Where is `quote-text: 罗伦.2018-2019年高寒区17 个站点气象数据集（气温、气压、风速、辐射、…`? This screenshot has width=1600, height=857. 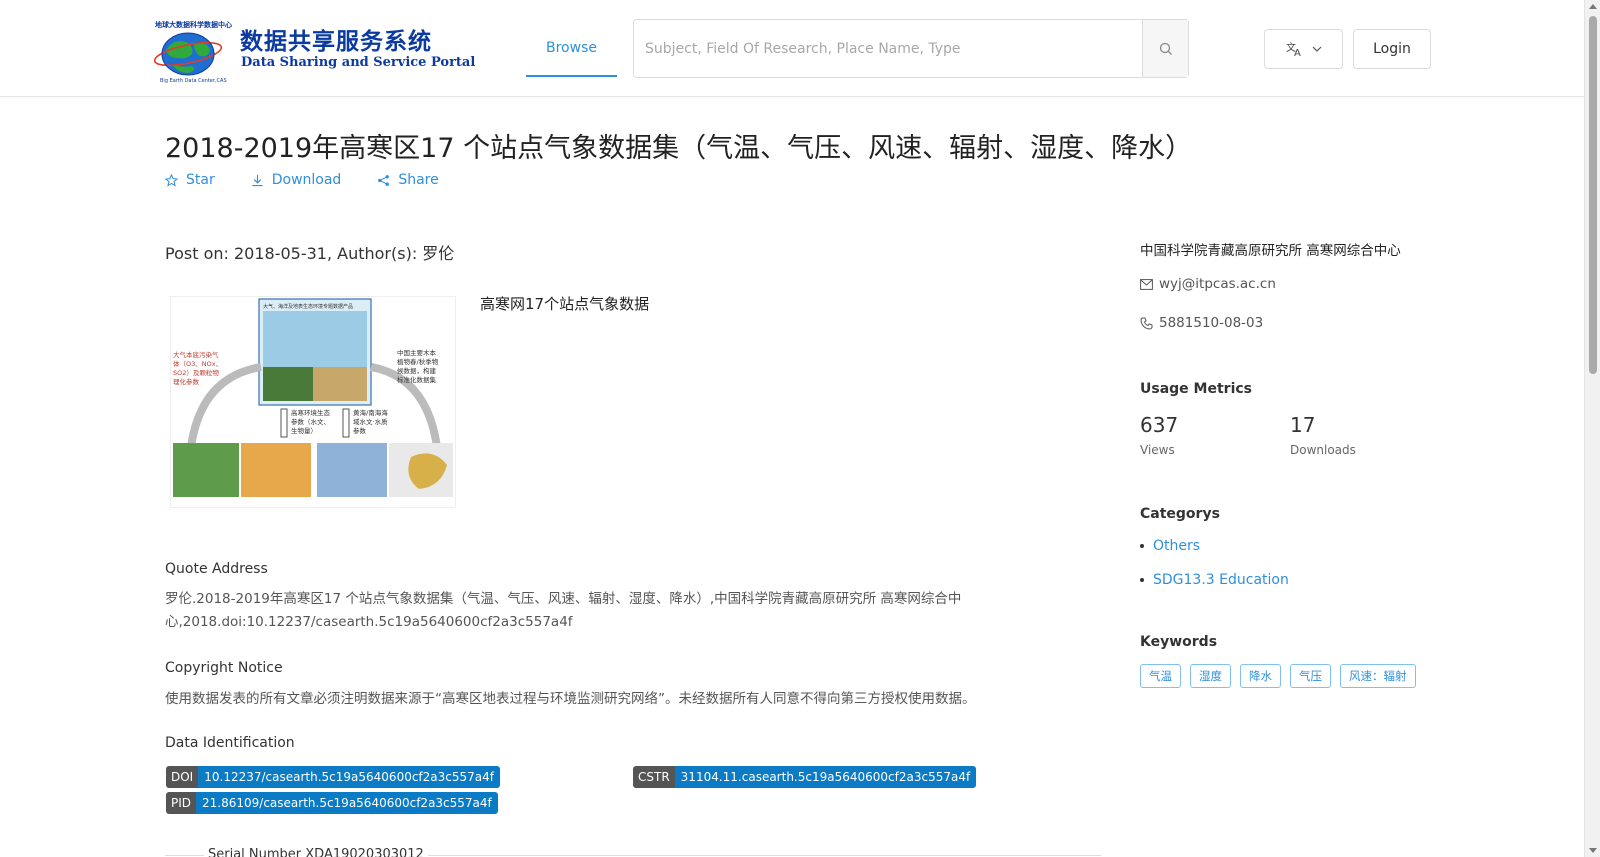
quote-text: 罗伦.2018-2019年高寒区17 个站点气象数据集（气温、气压、风速、辐射、… is located at coordinates (563, 610).